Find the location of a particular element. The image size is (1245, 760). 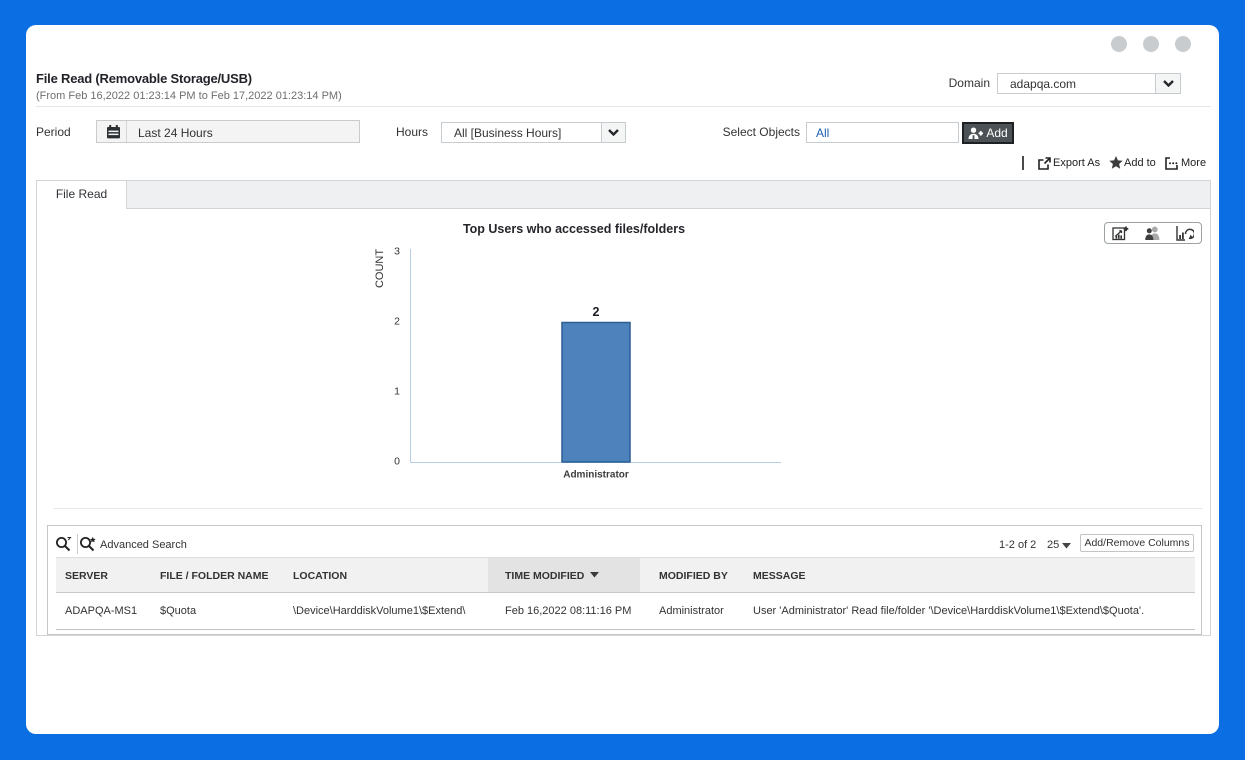

svg-text: 3 is located at coordinates (397, 252).